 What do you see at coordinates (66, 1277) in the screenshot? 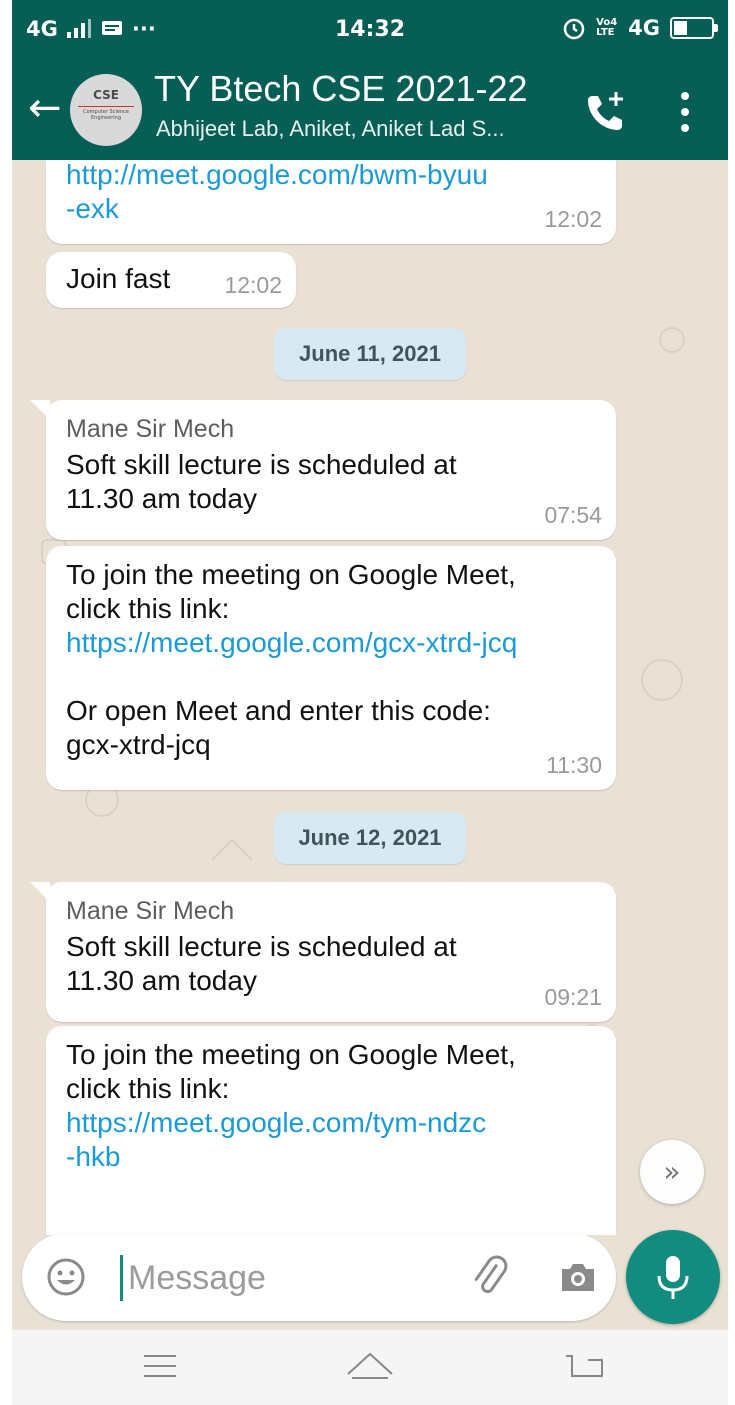
I see `emoji-icon` at bounding box center [66, 1277].